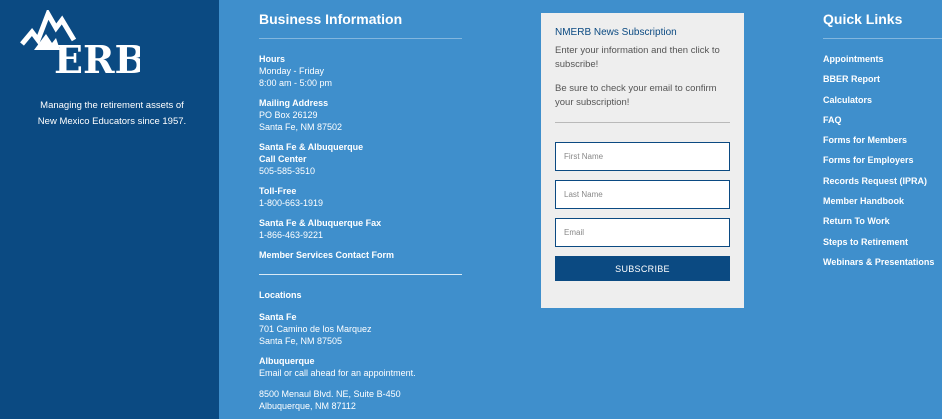  Describe the element at coordinates (307, 406) in the screenshot. I see `albuquerque-city: Albuquerque, NM 87112` at that location.